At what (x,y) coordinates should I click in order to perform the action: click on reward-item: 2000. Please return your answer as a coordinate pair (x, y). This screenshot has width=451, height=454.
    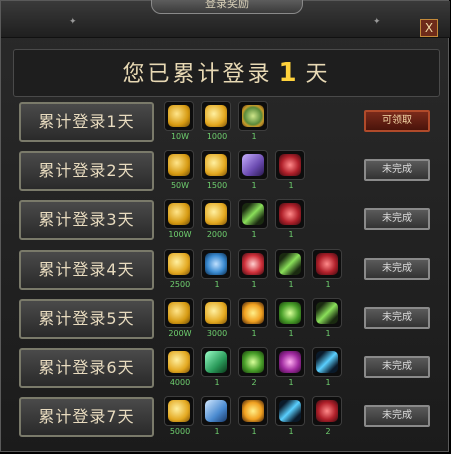
    Looking at the image, I should click on (217, 222).